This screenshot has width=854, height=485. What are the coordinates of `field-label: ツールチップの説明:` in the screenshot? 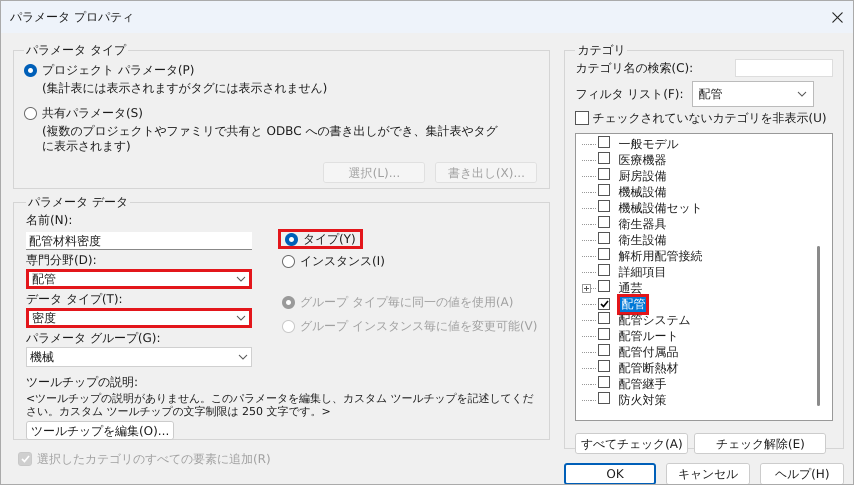 It's located at (83, 382).